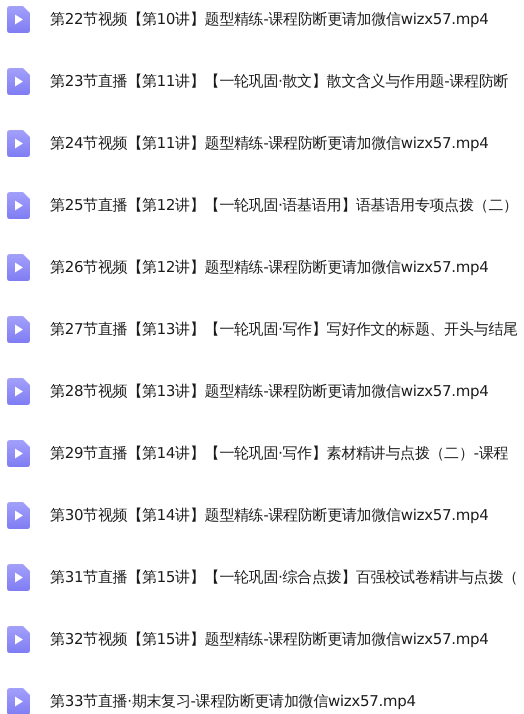 The width and height of the screenshot is (524, 714). Describe the element at coordinates (279, 453) in the screenshot. I see `file-name: 第29节直播【第14讲】【一轮巩固·写作】素材精讲与点拨（二）-课程` at that location.